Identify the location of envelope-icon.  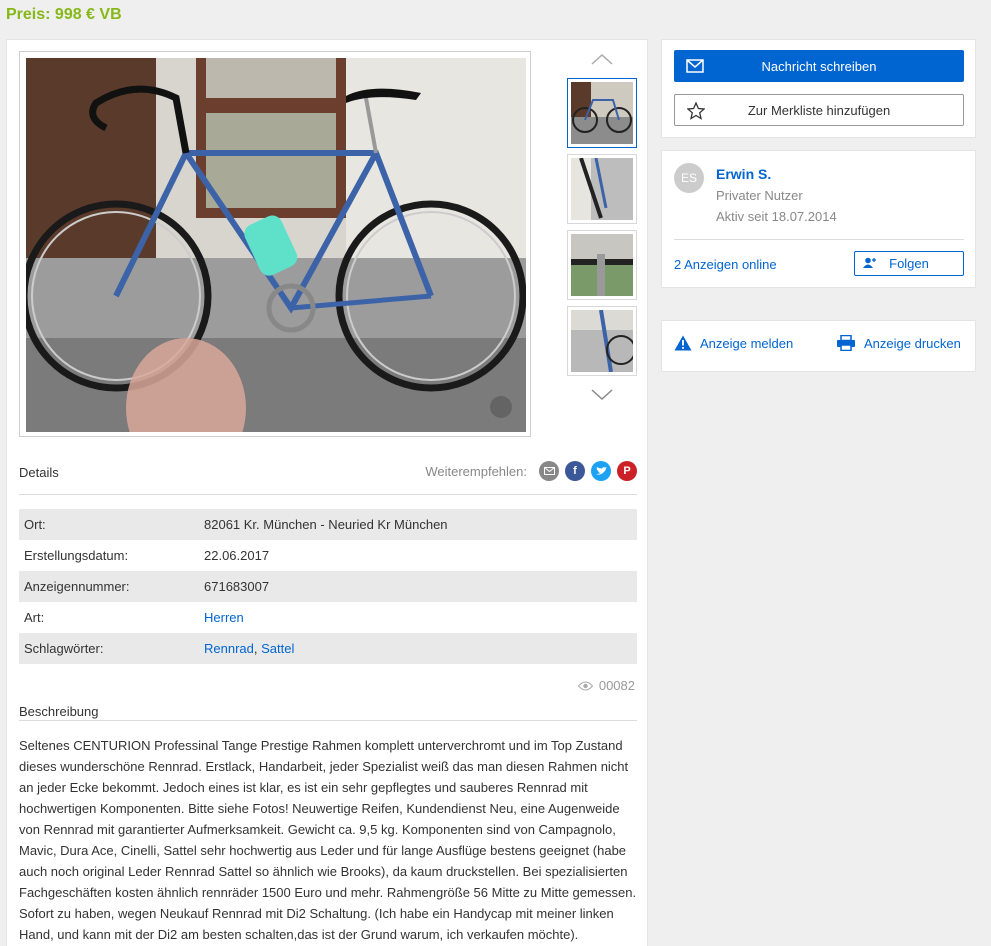
(695, 66).